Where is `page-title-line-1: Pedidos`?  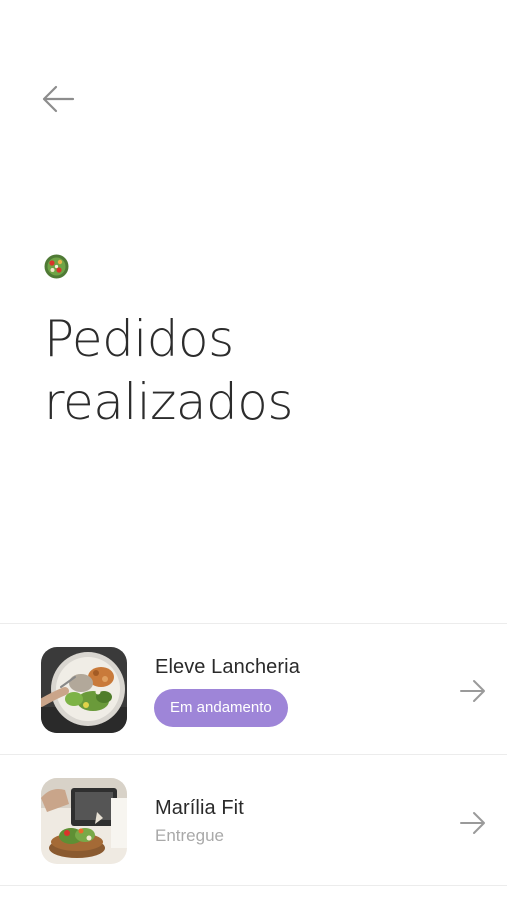
page-title-line-1: Pedidos is located at coordinates (139, 339).